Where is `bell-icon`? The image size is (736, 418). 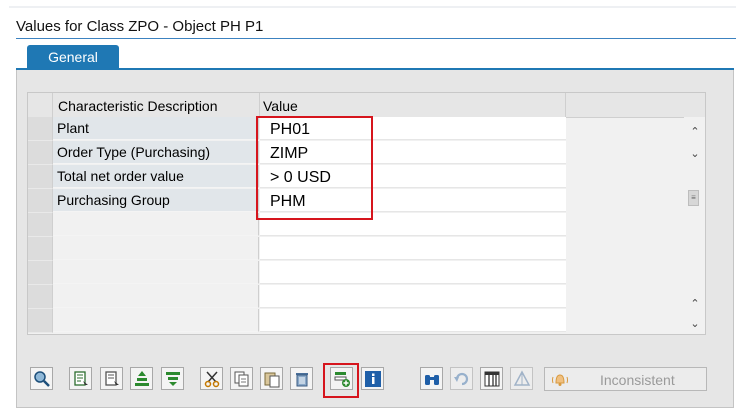
bell-icon is located at coordinates (560, 380).